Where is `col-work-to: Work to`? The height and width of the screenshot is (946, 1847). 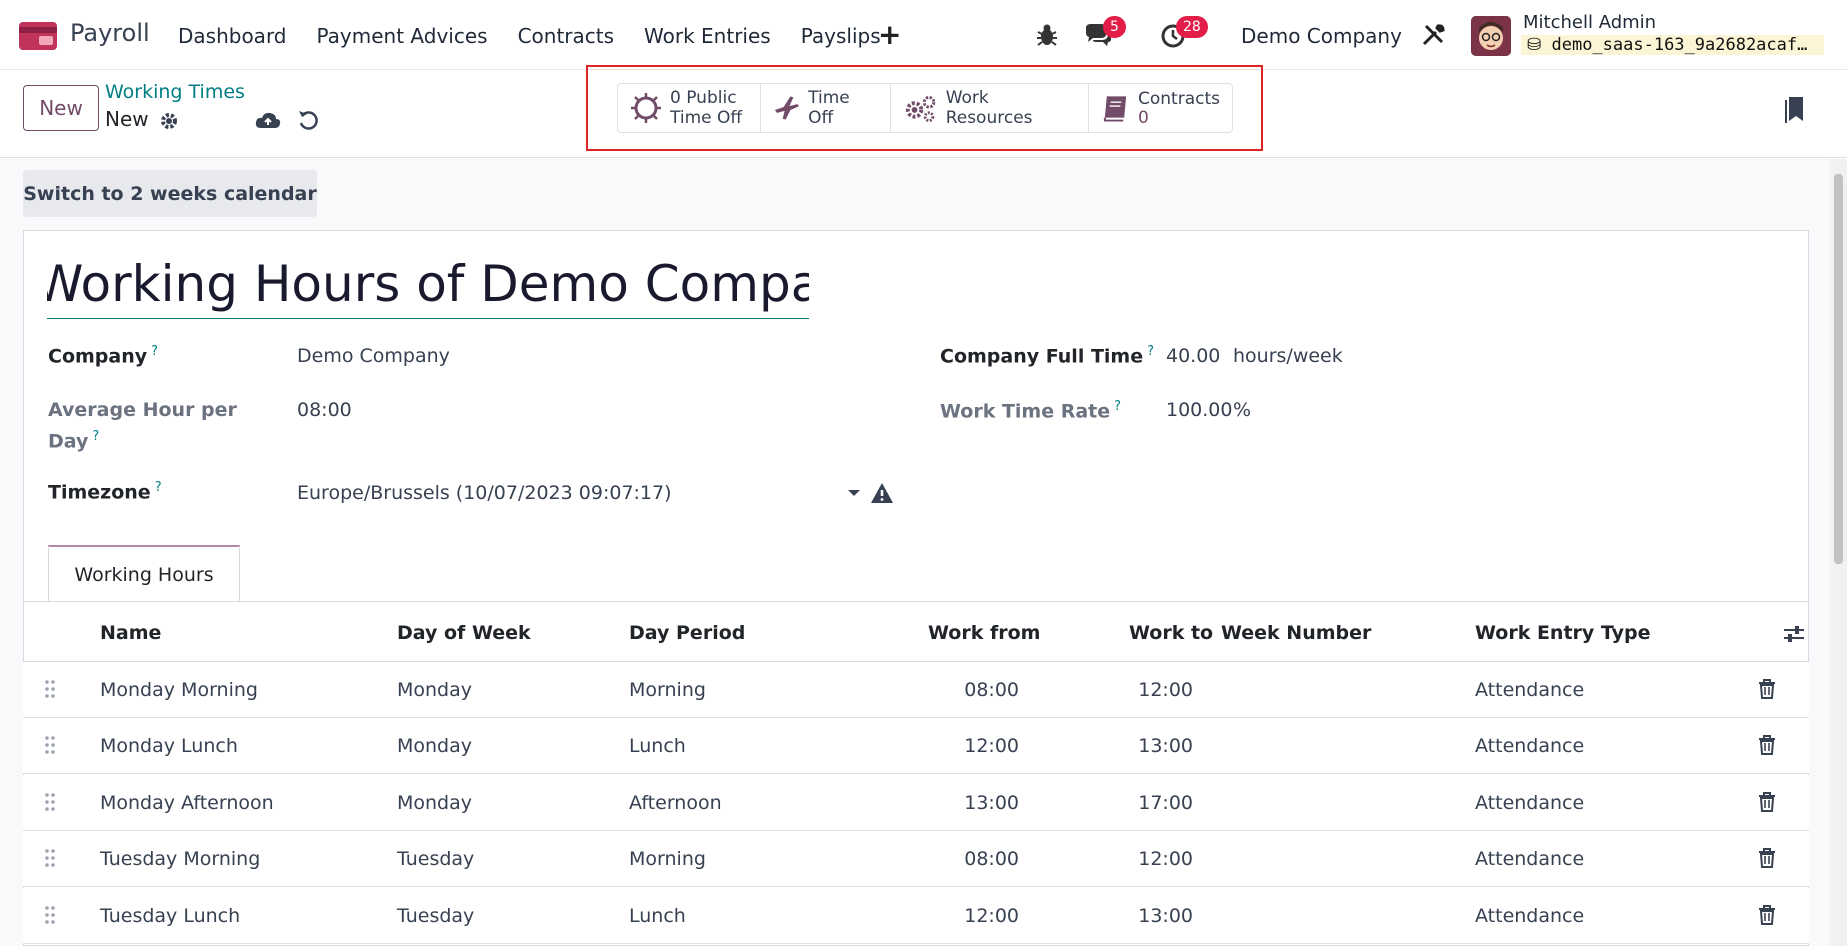 col-work-to: Work to is located at coordinates (1171, 633).